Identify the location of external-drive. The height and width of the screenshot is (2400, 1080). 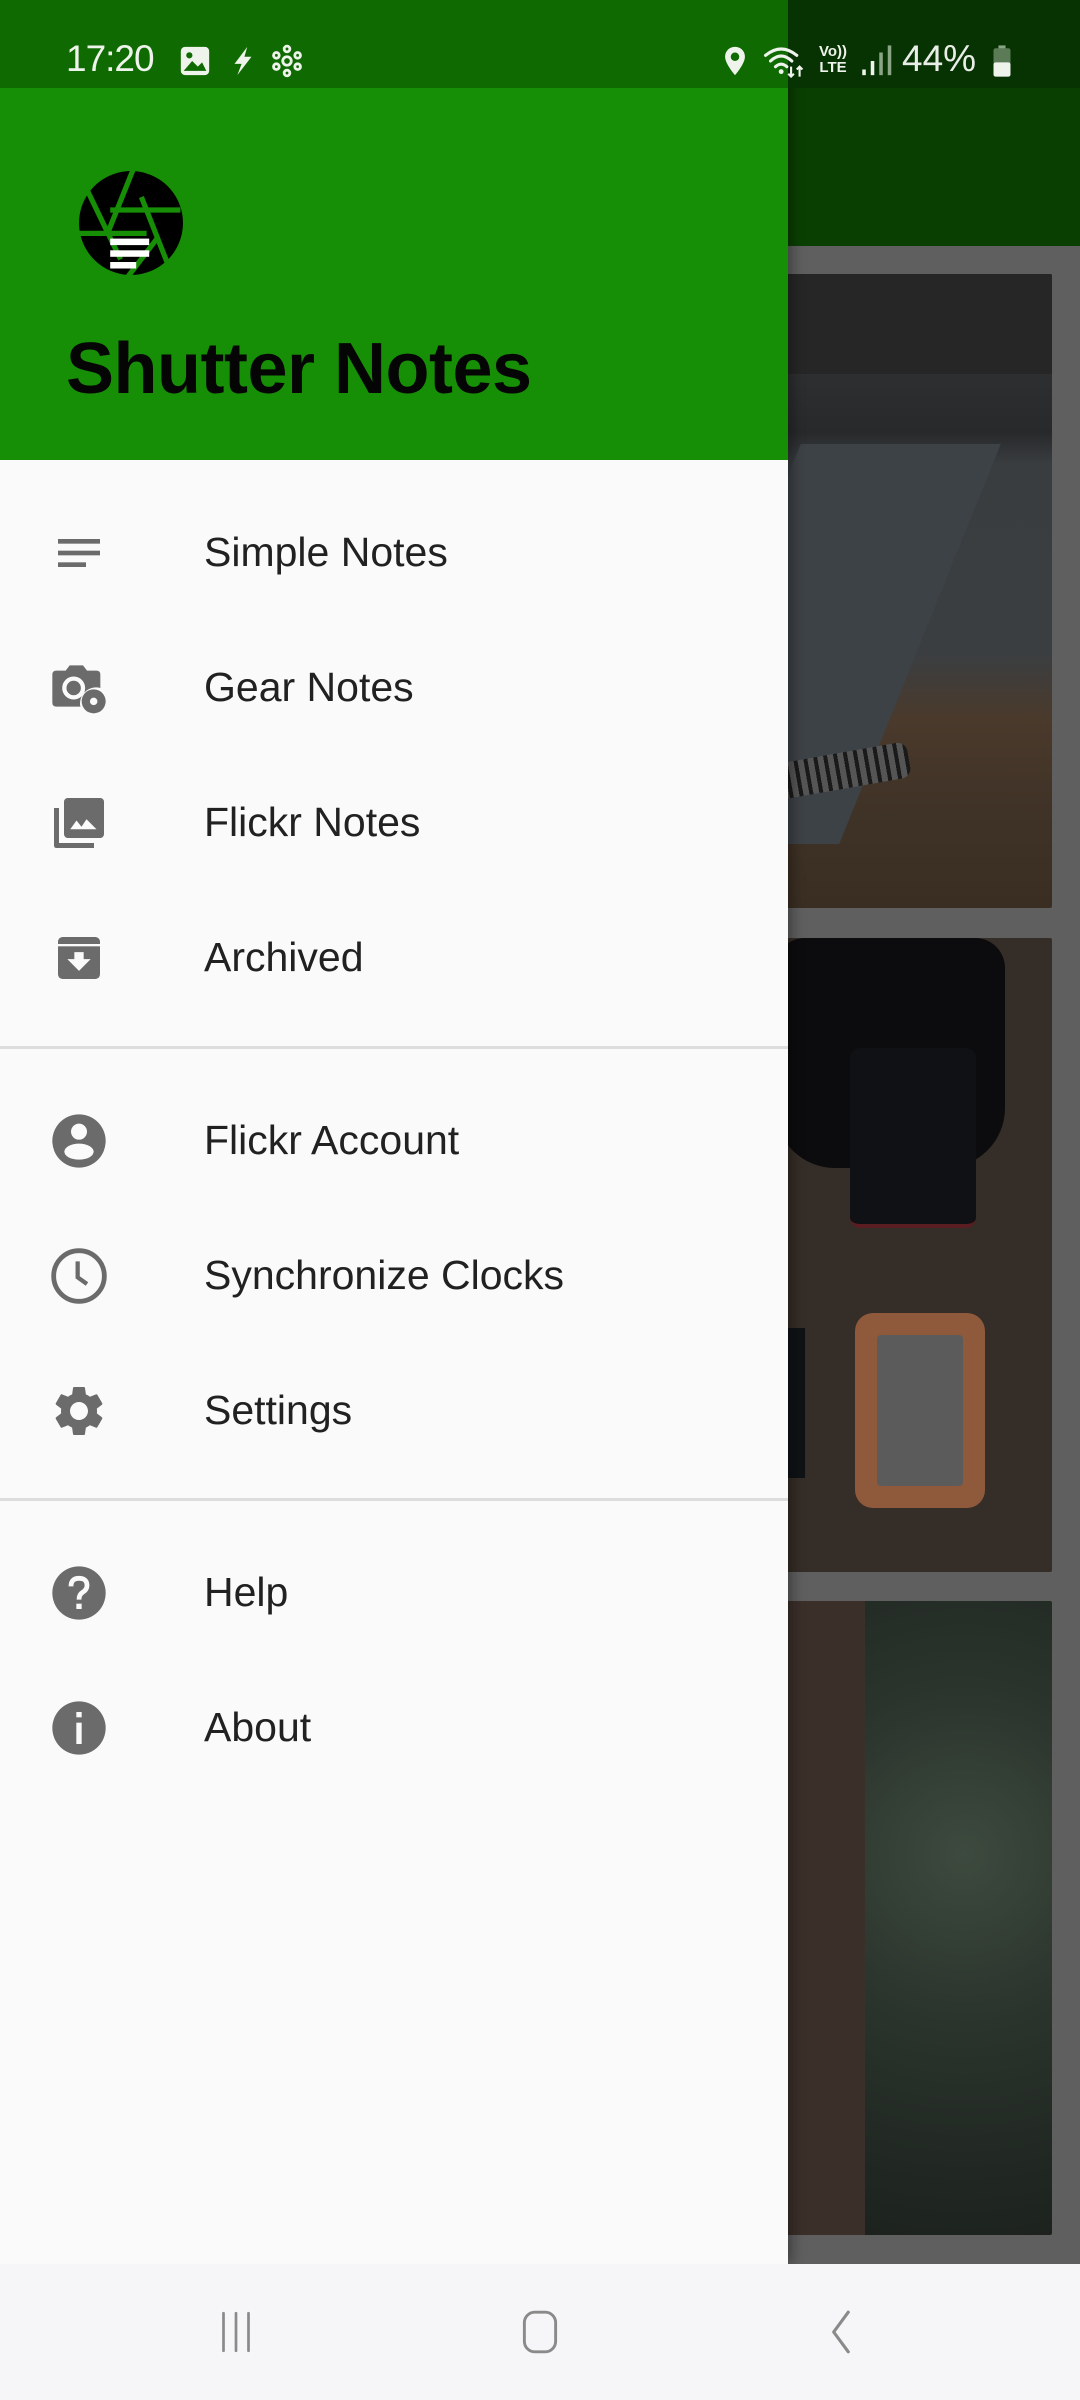
(920, 1410).